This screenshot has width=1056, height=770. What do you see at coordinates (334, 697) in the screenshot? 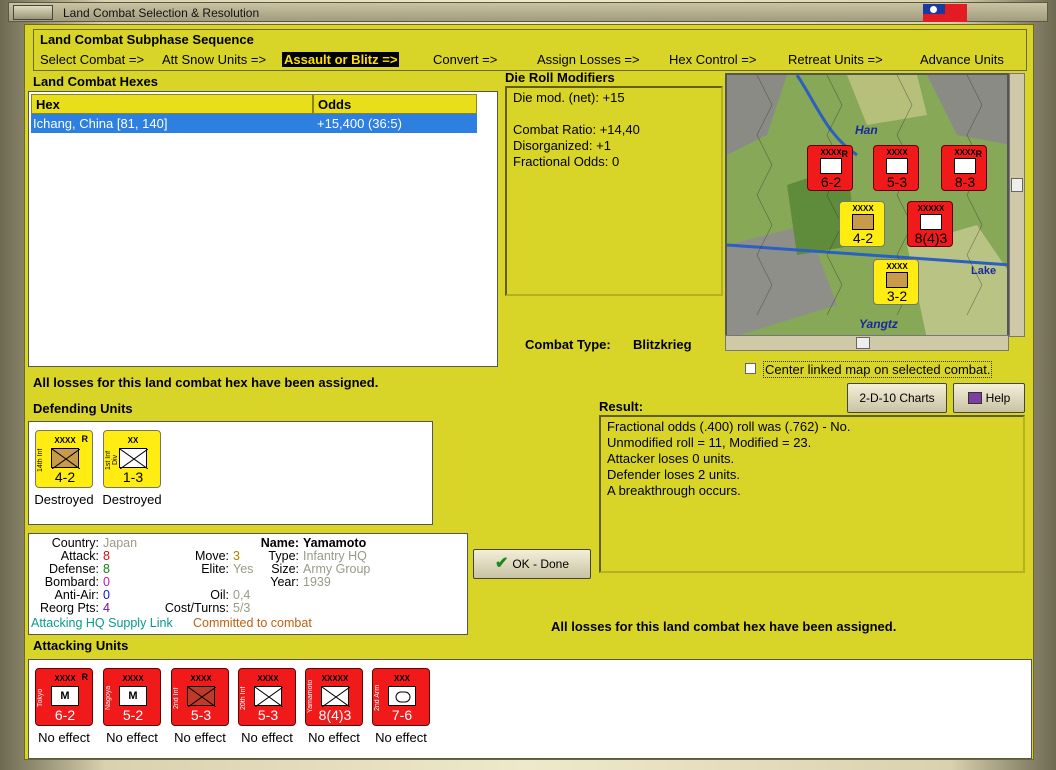
I see `attacking-unit: XXXXX Yamamoto 8(4)3` at bounding box center [334, 697].